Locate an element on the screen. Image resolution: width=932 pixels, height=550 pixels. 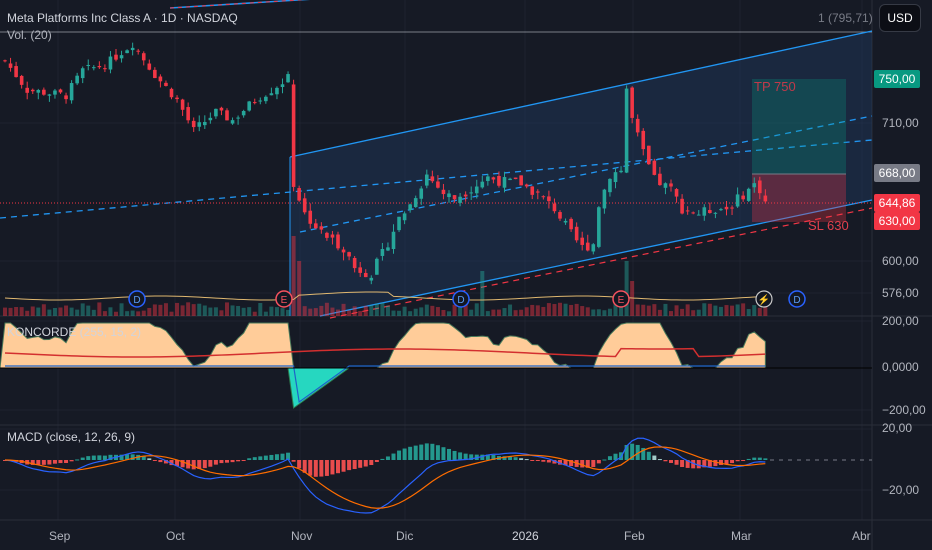
sl-label: SL 630 is located at coordinates (828, 225).